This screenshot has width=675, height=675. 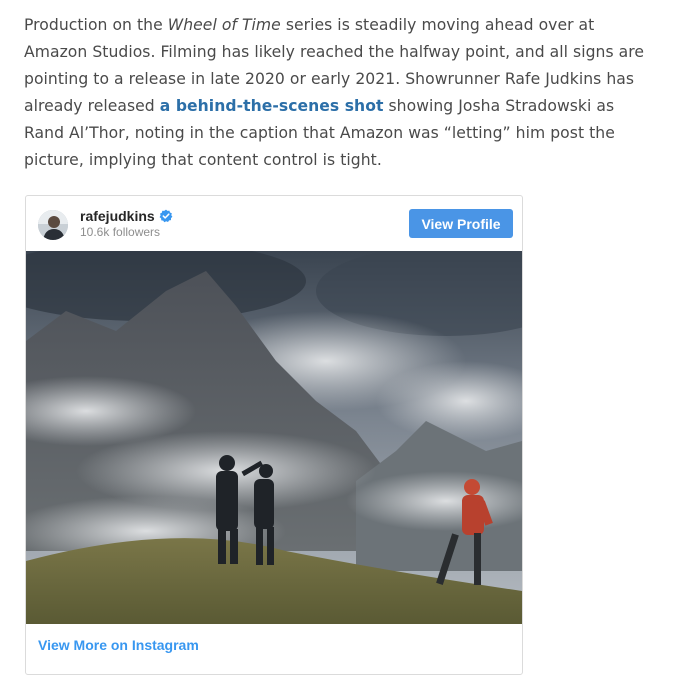 What do you see at coordinates (120, 232) in the screenshot?
I see `followers-count: 10.6k followers` at bounding box center [120, 232].